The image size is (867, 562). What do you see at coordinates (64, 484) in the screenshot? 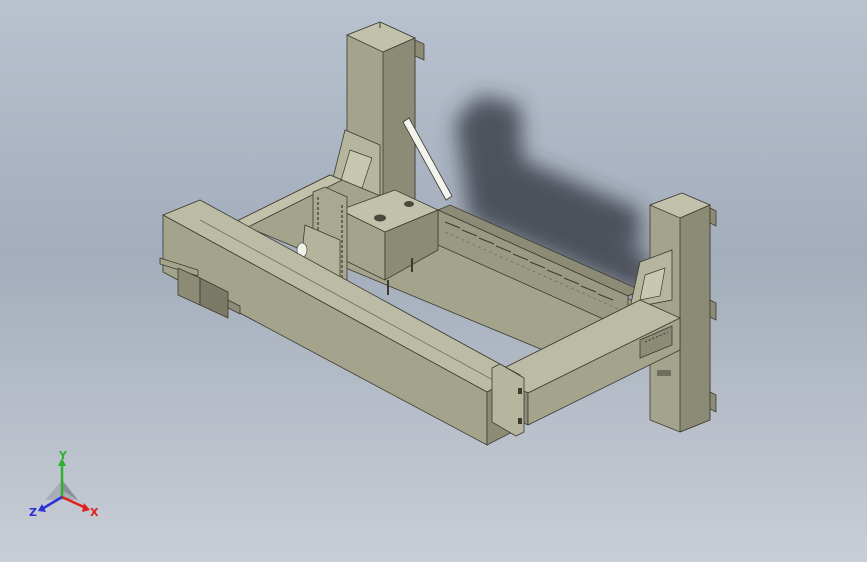
I see `view-orientation-triad: Y X Z` at bounding box center [64, 484].